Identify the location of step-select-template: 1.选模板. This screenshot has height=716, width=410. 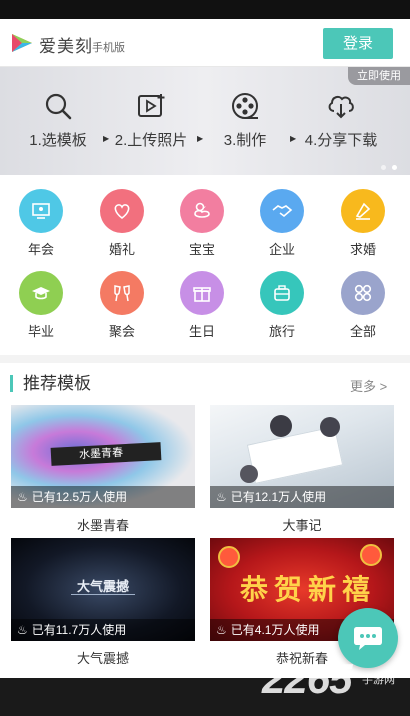
(58, 120).